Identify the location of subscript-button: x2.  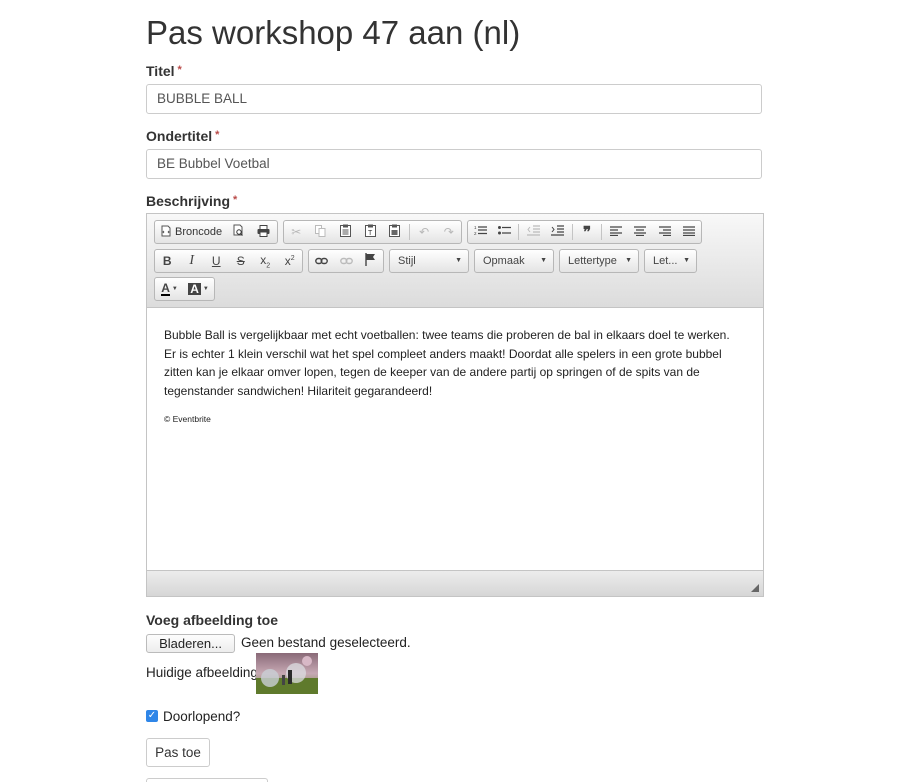
(265, 261).